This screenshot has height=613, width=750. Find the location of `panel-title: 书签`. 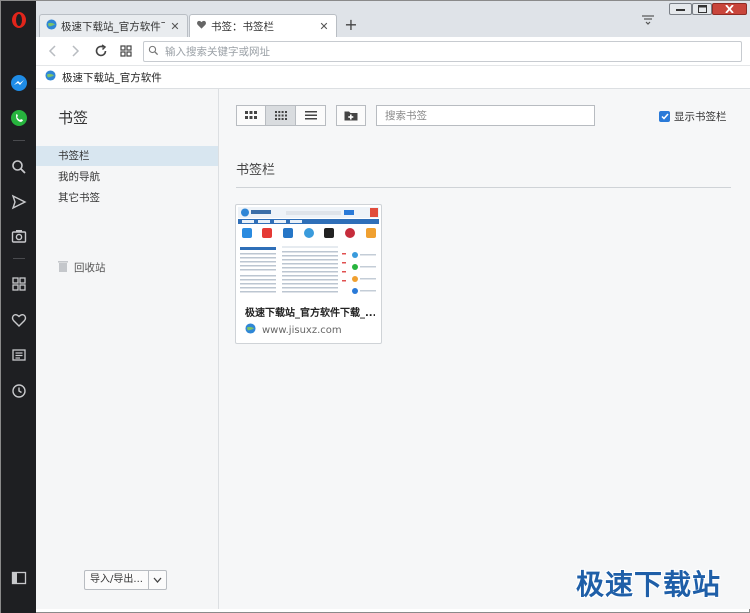

panel-title: 书签 is located at coordinates (73, 118).